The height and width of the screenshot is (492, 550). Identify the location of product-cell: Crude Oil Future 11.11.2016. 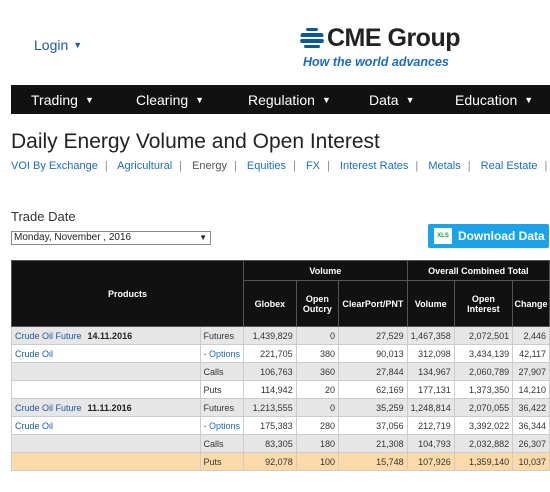
(106, 407).